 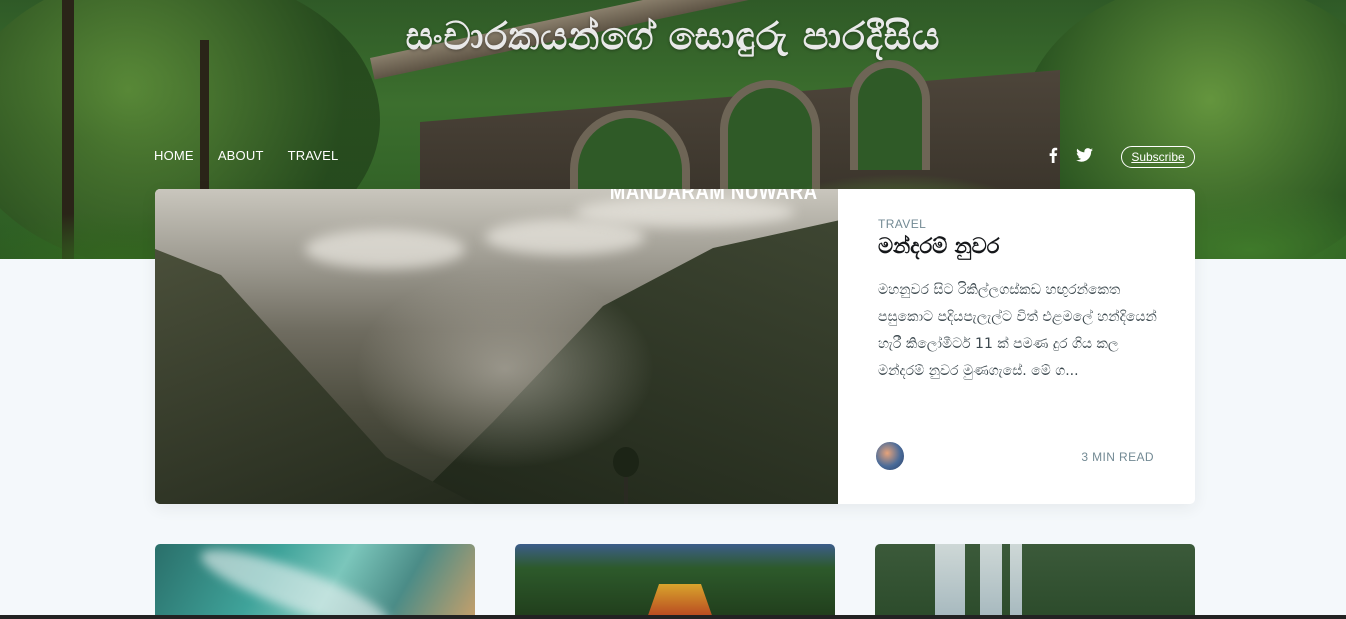 I want to click on nav-item-travel: TRAVEL, so click(x=313, y=155).